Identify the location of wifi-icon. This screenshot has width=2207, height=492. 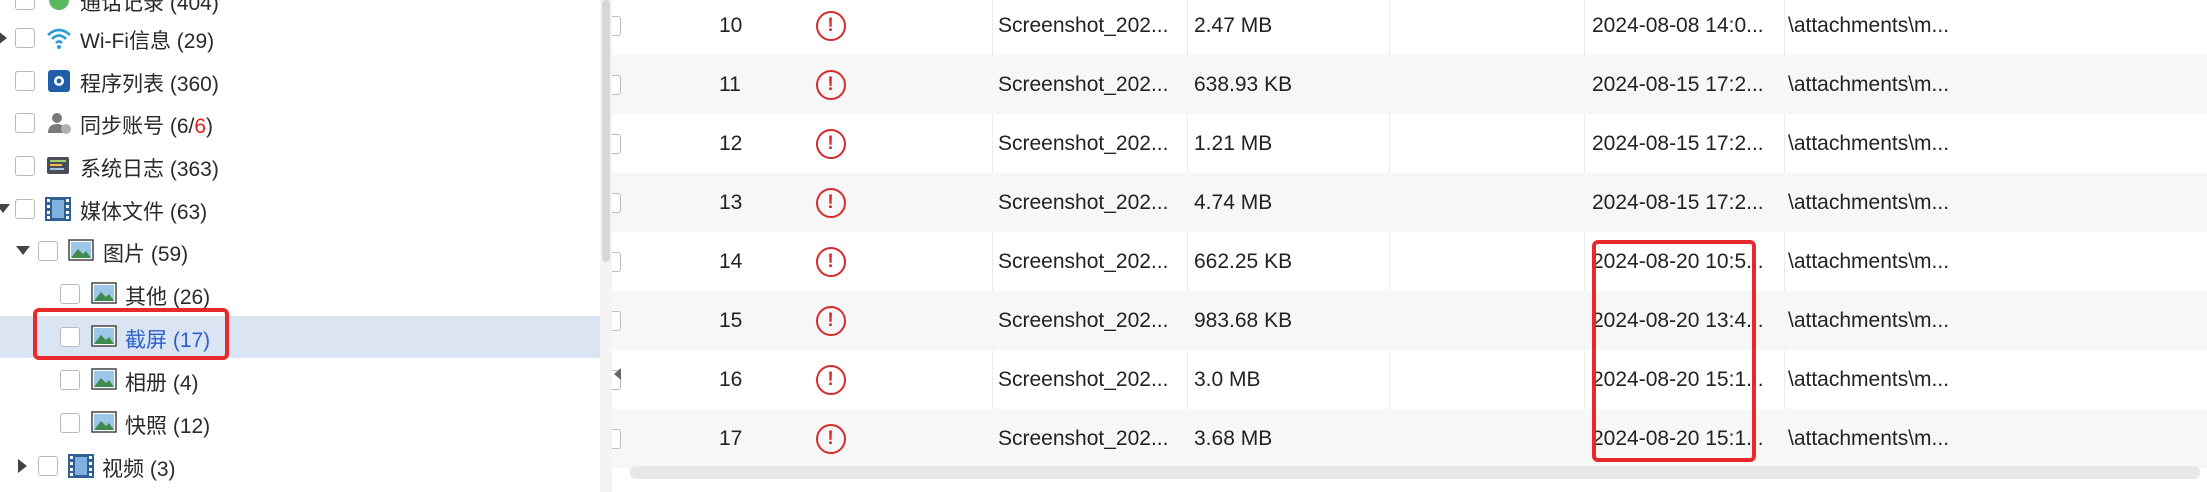
(59, 38).